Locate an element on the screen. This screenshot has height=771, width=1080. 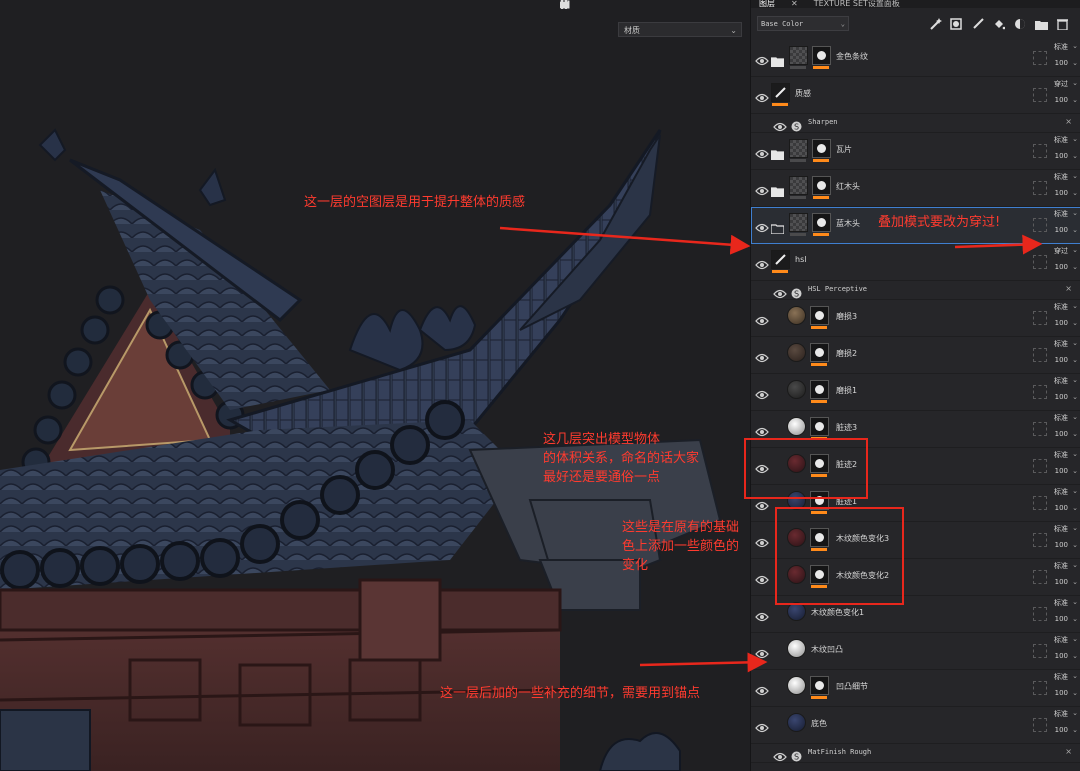
camera-icon is located at coordinates (595, 5).